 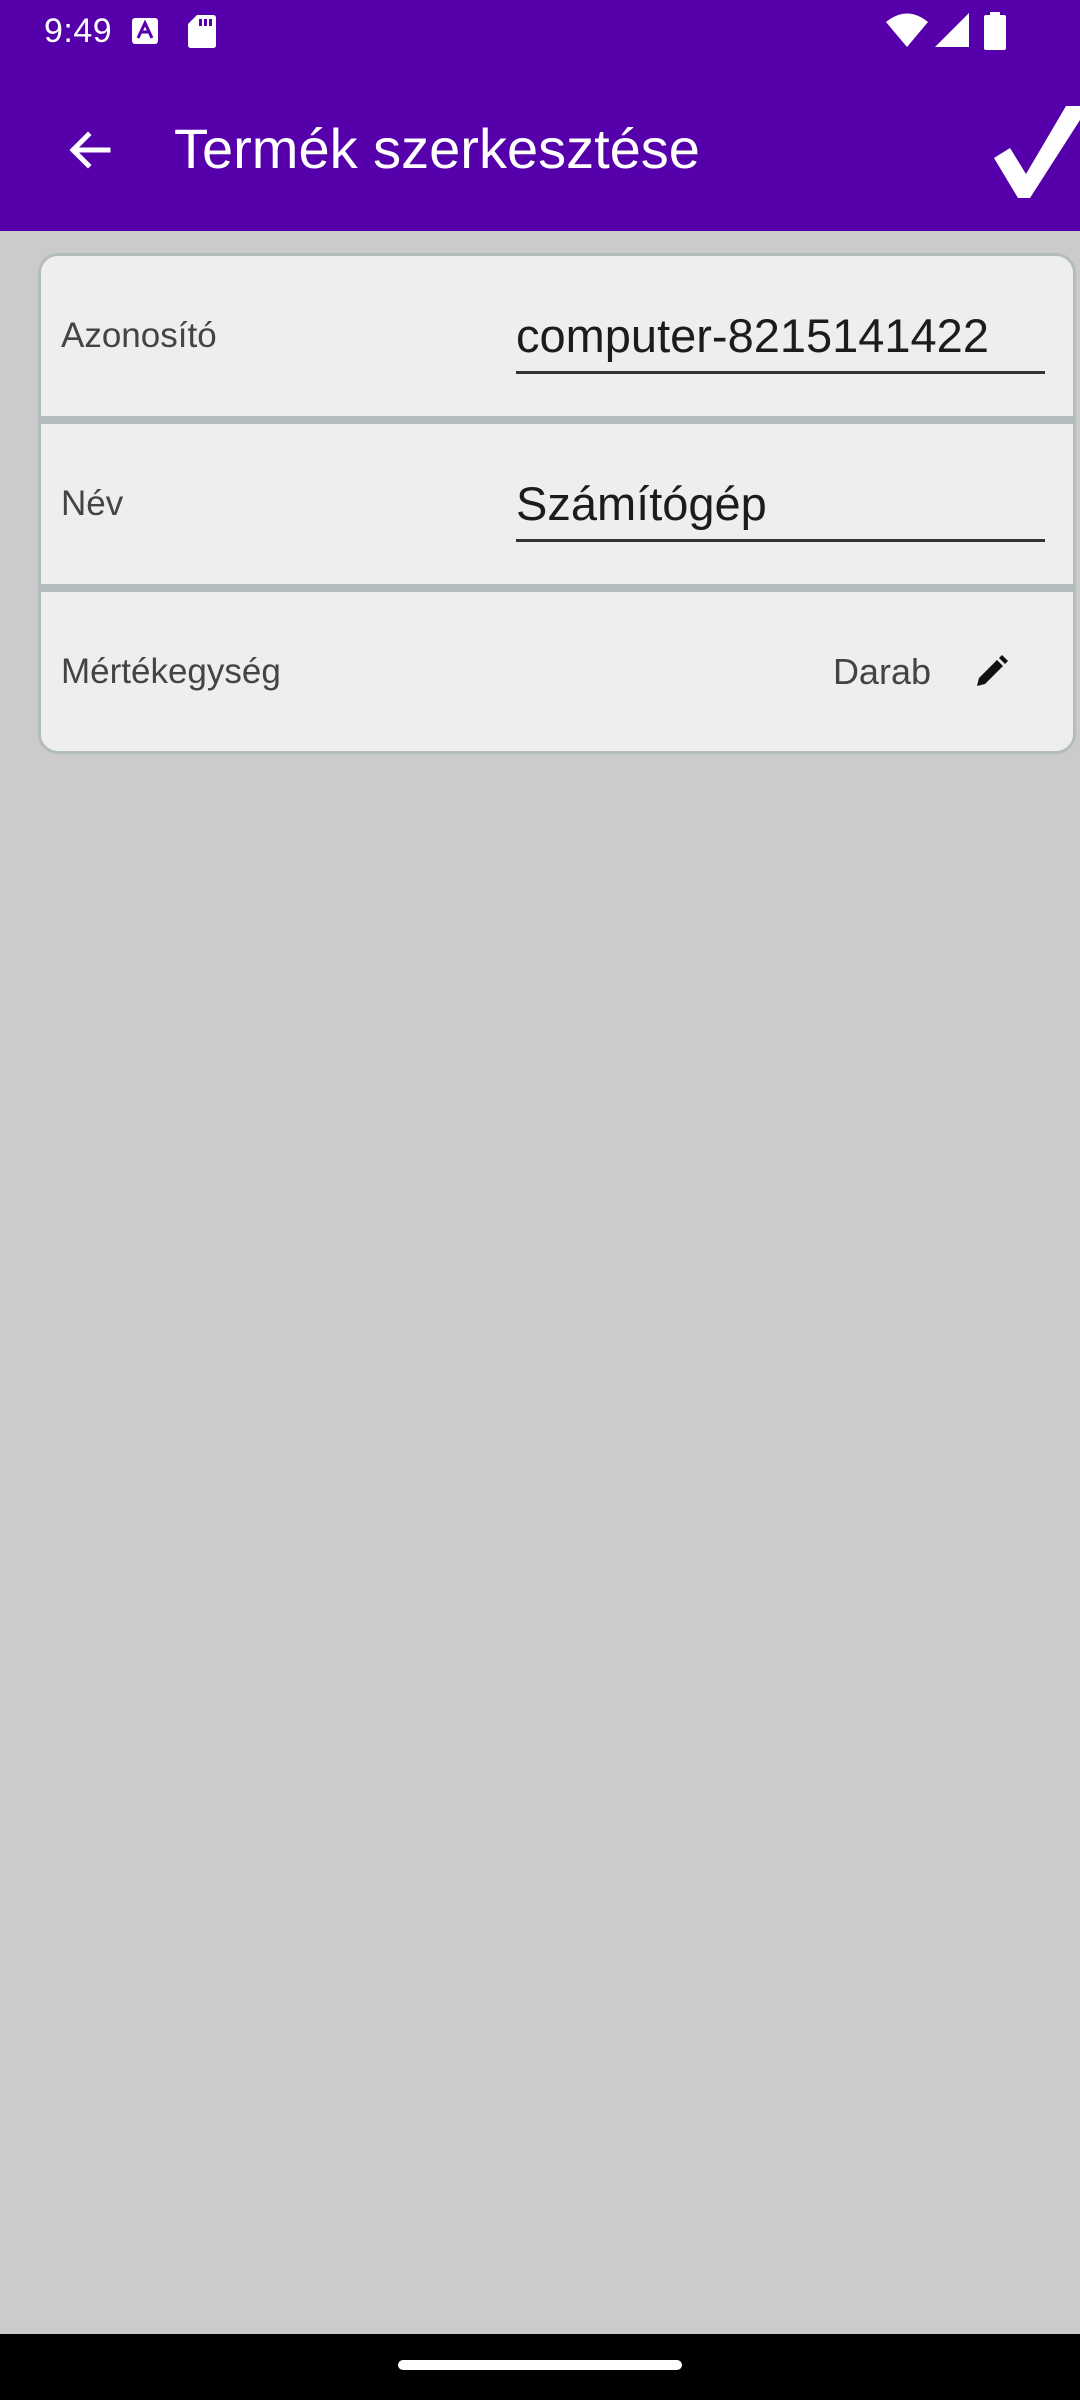 What do you see at coordinates (952, 30) in the screenshot?
I see `cell-signal-icon` at bounding box center [952, 30].